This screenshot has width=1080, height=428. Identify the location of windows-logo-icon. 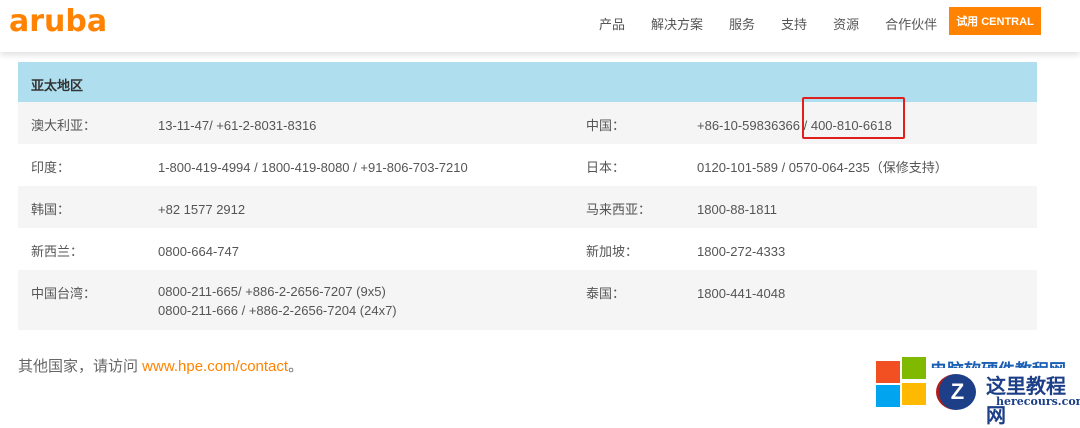
(902, 382).